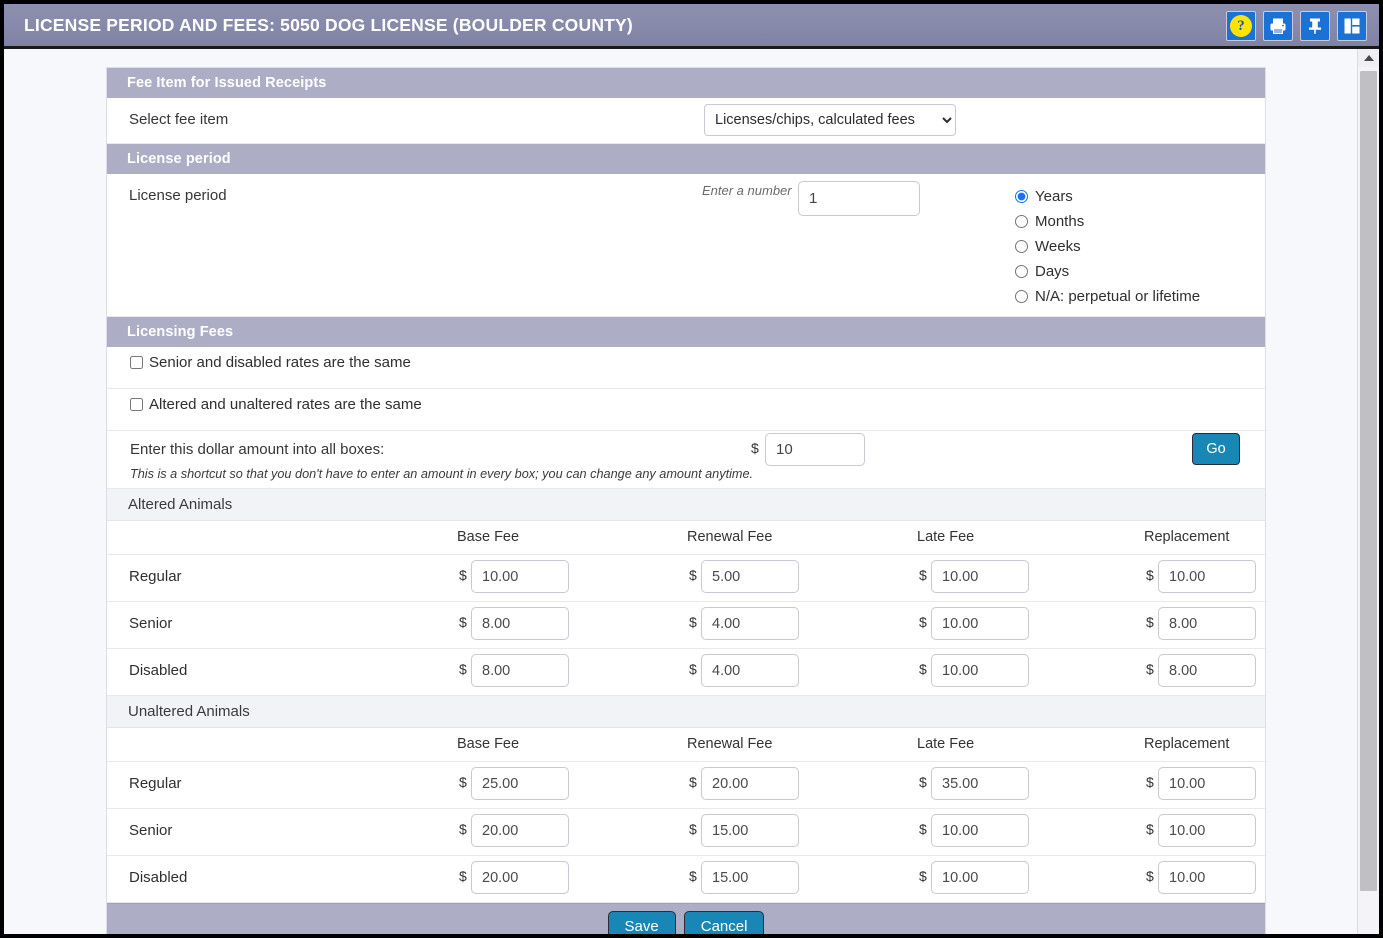 This screenshot has height=938, width=1383. Describe the element at coordinates (1021, 271) in the screenshot. I see `radio-input-days` at that location.